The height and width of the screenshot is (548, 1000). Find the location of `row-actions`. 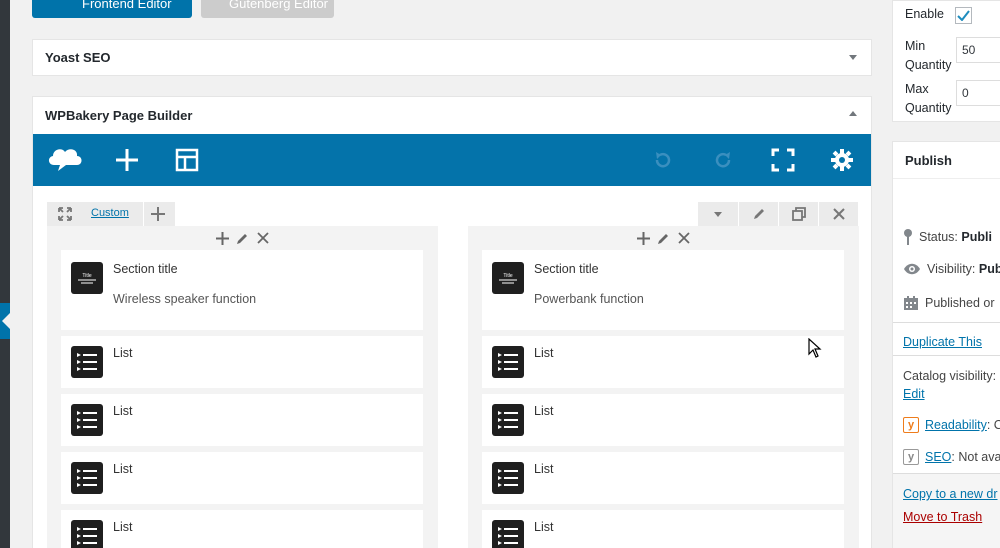

row-actions is located at coordinates (778, 214).